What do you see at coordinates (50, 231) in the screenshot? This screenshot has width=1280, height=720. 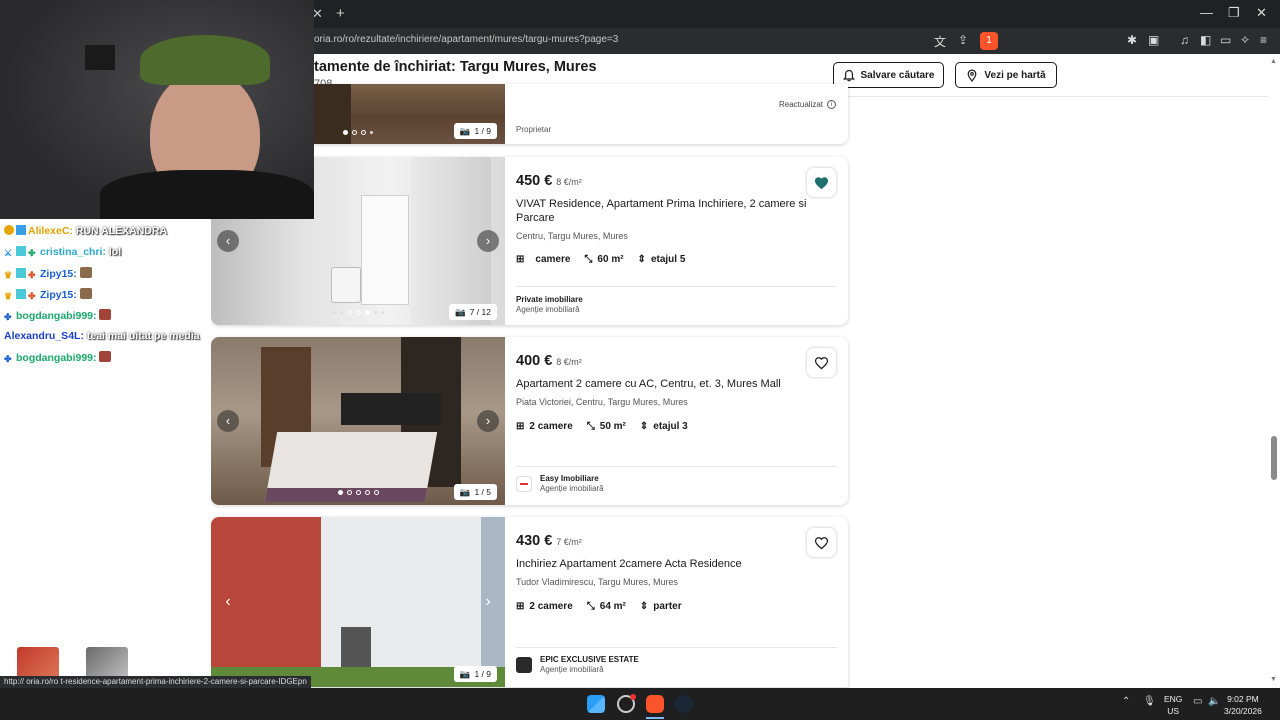 I see `chat-username: AlilexeC:` at bounding box center [50, 231].